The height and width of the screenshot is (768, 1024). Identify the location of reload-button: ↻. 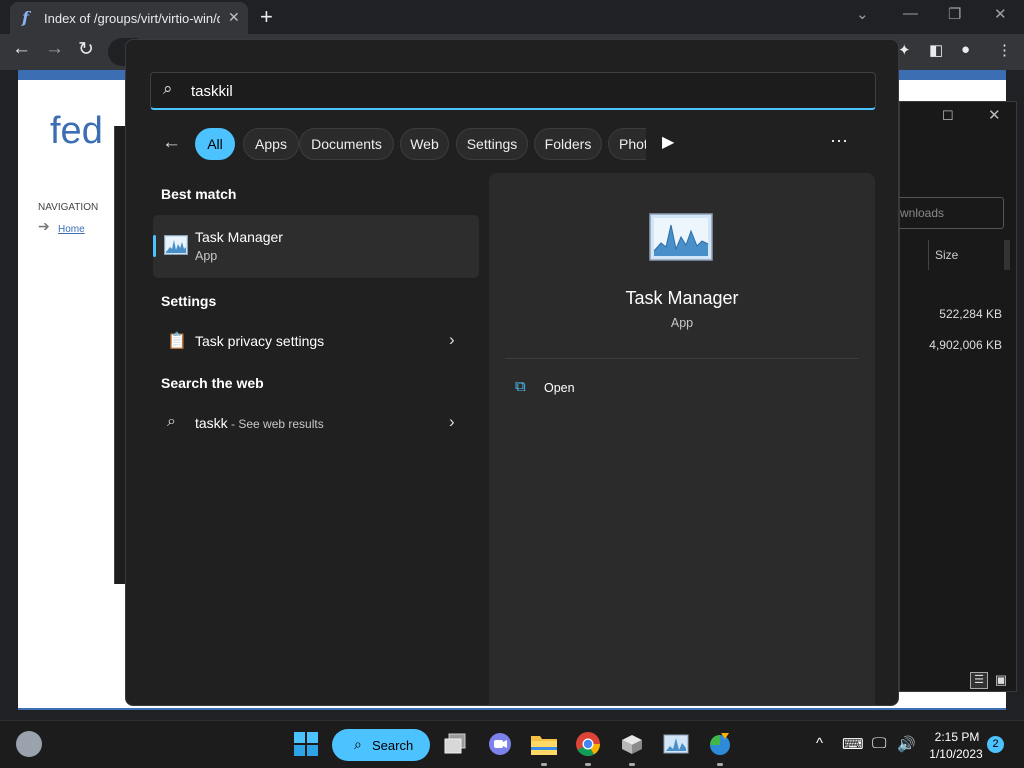
(86, 49).